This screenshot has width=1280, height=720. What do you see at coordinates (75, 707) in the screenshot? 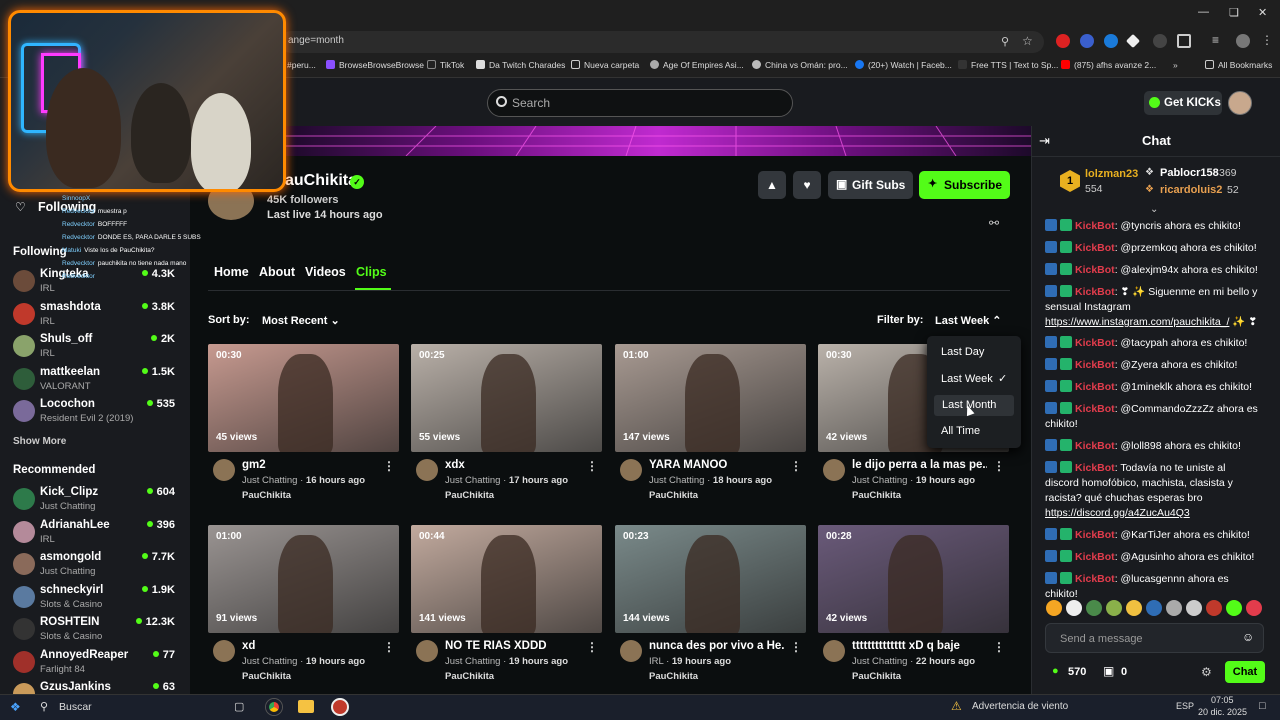
I see `taskbar-search: Buscar` at bounding box center [75, 707].